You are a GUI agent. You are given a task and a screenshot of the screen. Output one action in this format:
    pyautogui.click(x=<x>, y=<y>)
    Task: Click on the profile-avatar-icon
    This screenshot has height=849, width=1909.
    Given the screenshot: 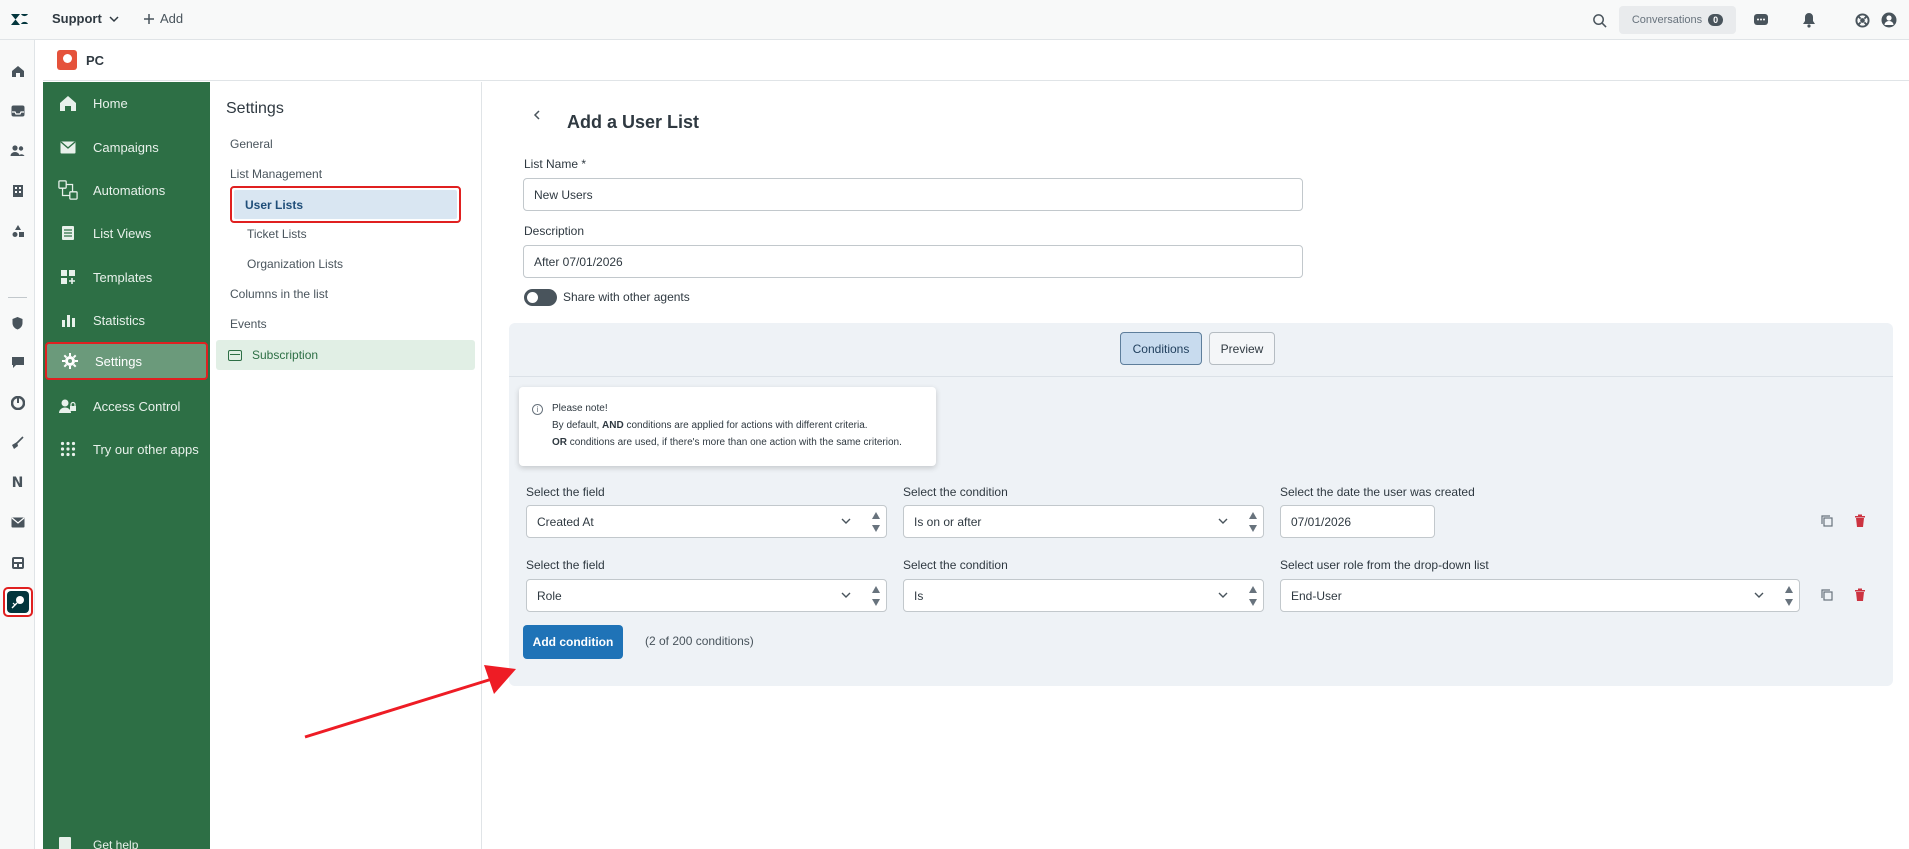 What is the action you would take?
    pyautogui.click(x=1889, y=20)
    